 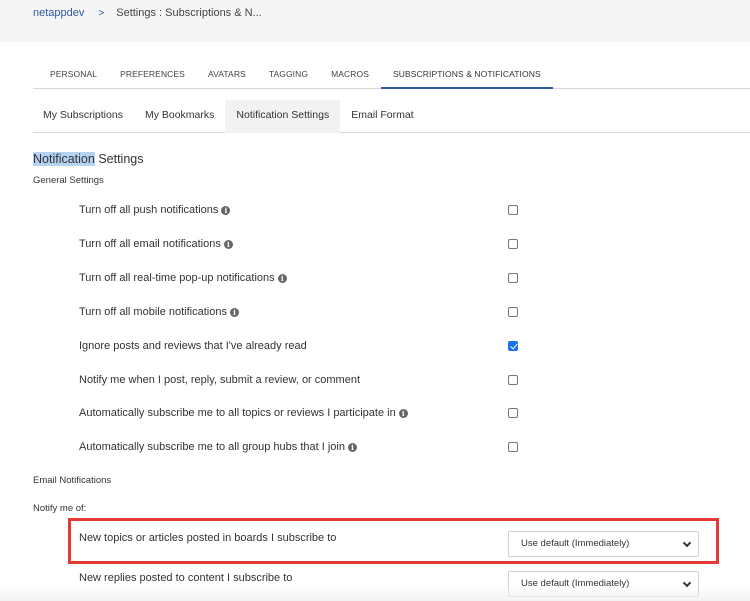 I want to click on breadcrumb-root-link: netappdev, so click(x=58, y=13).